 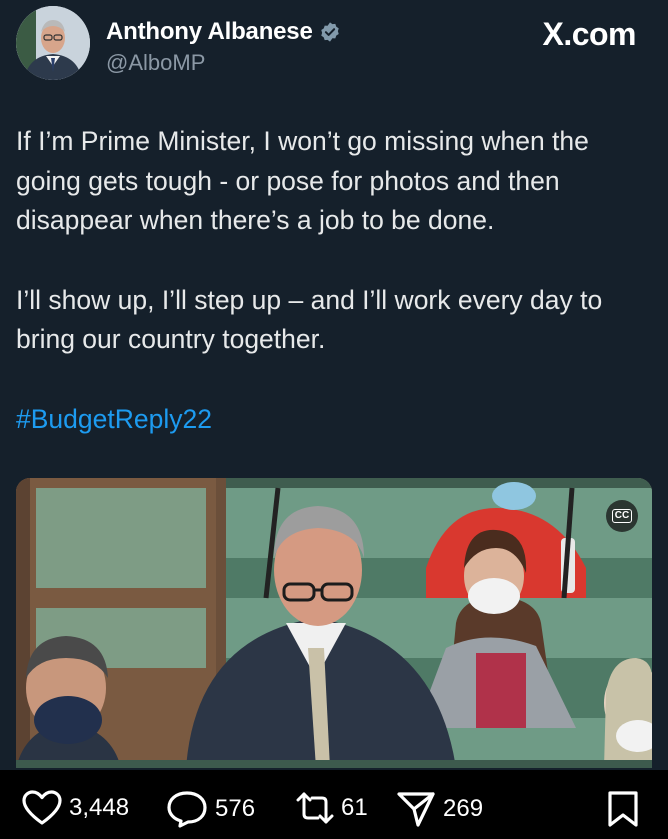 I want to click on reply-icon, so click(x=187, y=809).